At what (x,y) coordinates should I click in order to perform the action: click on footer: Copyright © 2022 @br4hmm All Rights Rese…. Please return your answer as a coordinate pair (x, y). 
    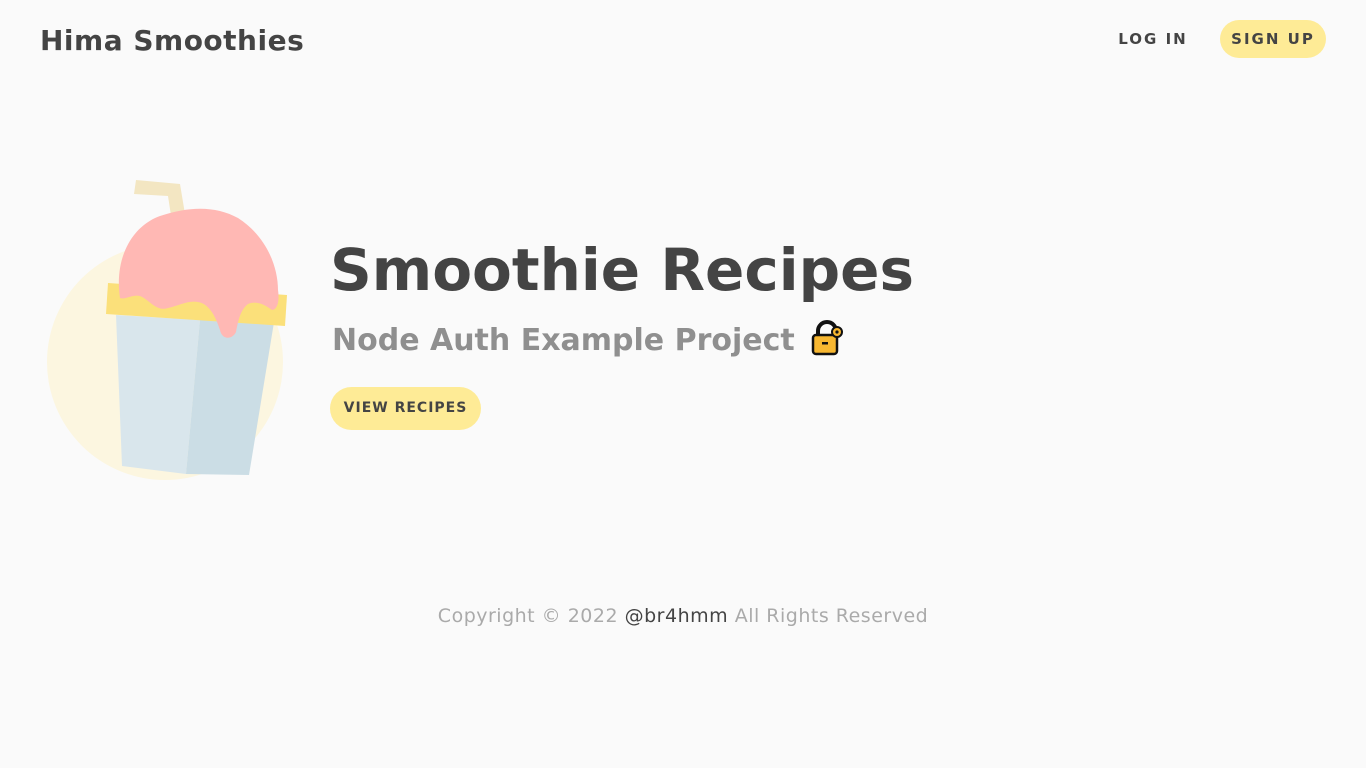
    Looking at the image, I should click on (683, 616).